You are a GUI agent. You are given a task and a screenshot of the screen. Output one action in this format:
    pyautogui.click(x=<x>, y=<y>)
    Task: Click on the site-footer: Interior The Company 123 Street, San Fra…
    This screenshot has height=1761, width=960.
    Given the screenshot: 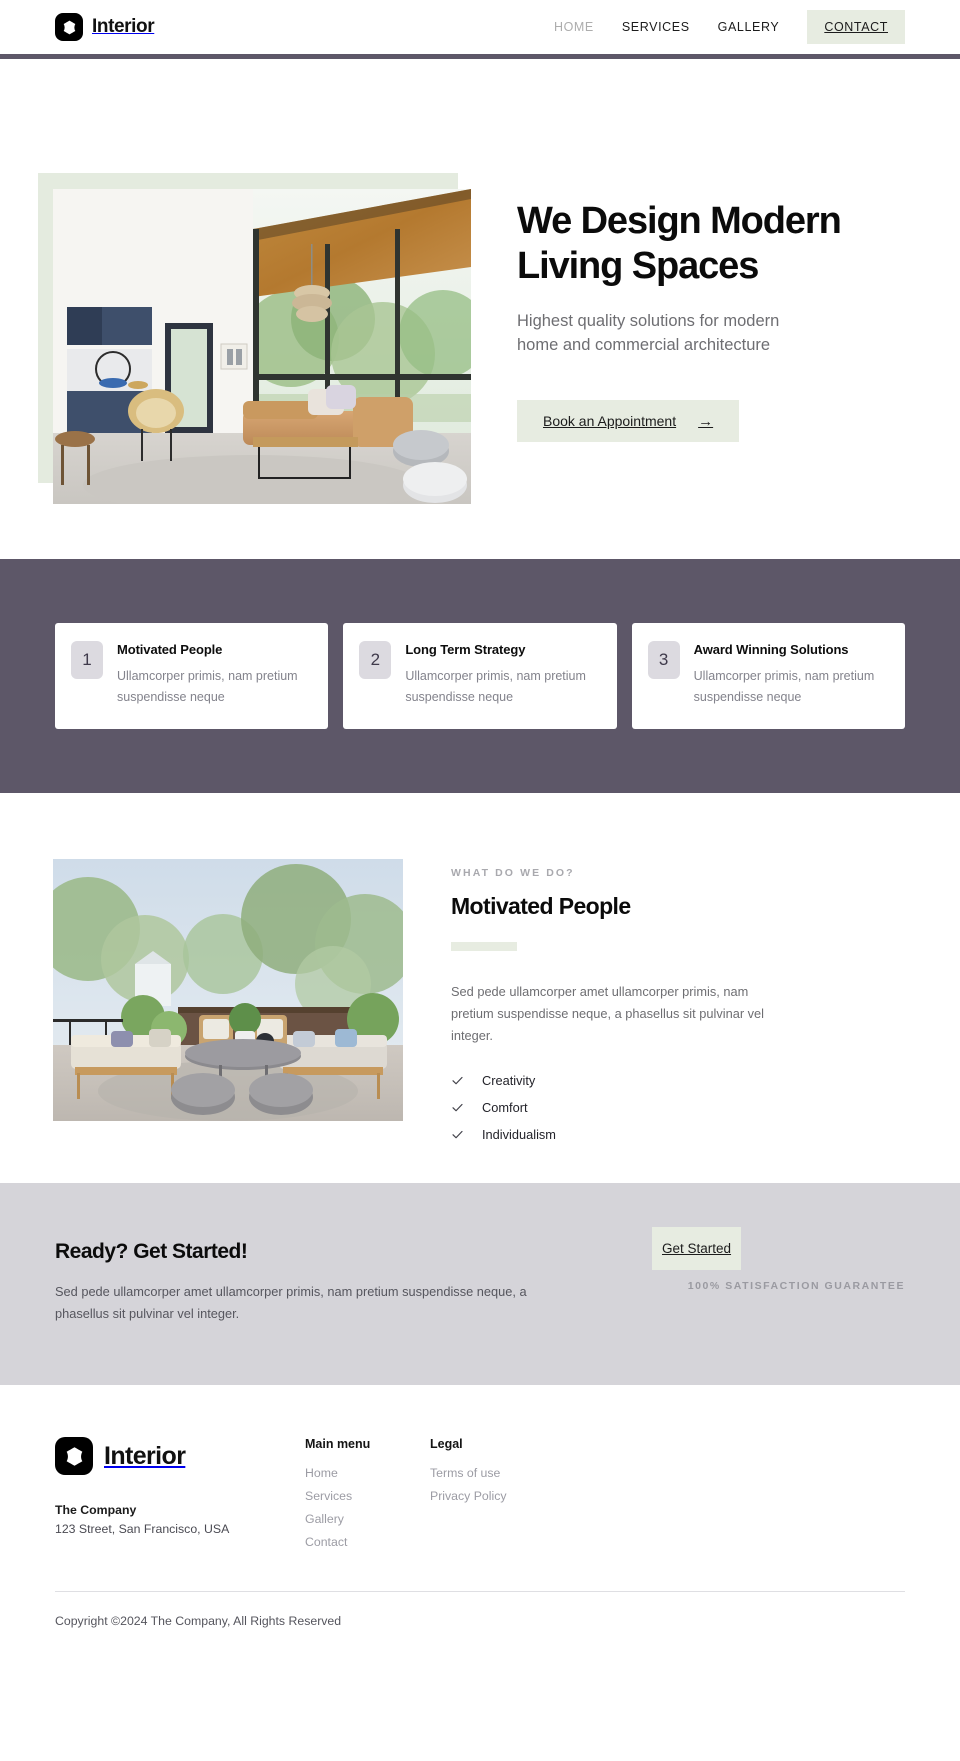 What is the action you would take?
    pyautogui.click(x=480, y=1507)
    